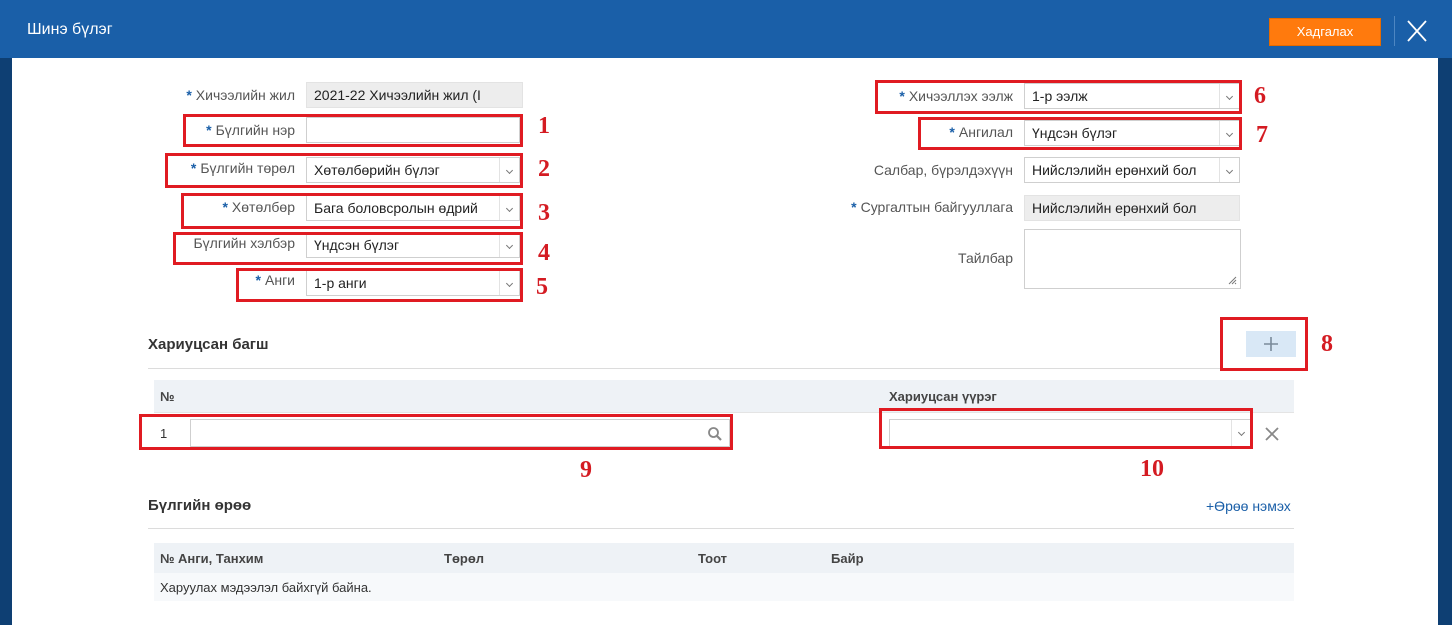  I want to click on institution-label: * Сургалтын байгууллага, so click(932, 207).